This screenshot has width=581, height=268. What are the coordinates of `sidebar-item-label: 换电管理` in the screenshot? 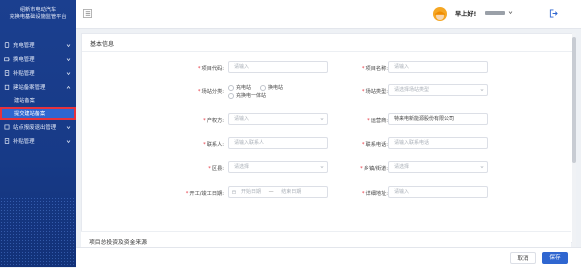 It's located at (24, 60).